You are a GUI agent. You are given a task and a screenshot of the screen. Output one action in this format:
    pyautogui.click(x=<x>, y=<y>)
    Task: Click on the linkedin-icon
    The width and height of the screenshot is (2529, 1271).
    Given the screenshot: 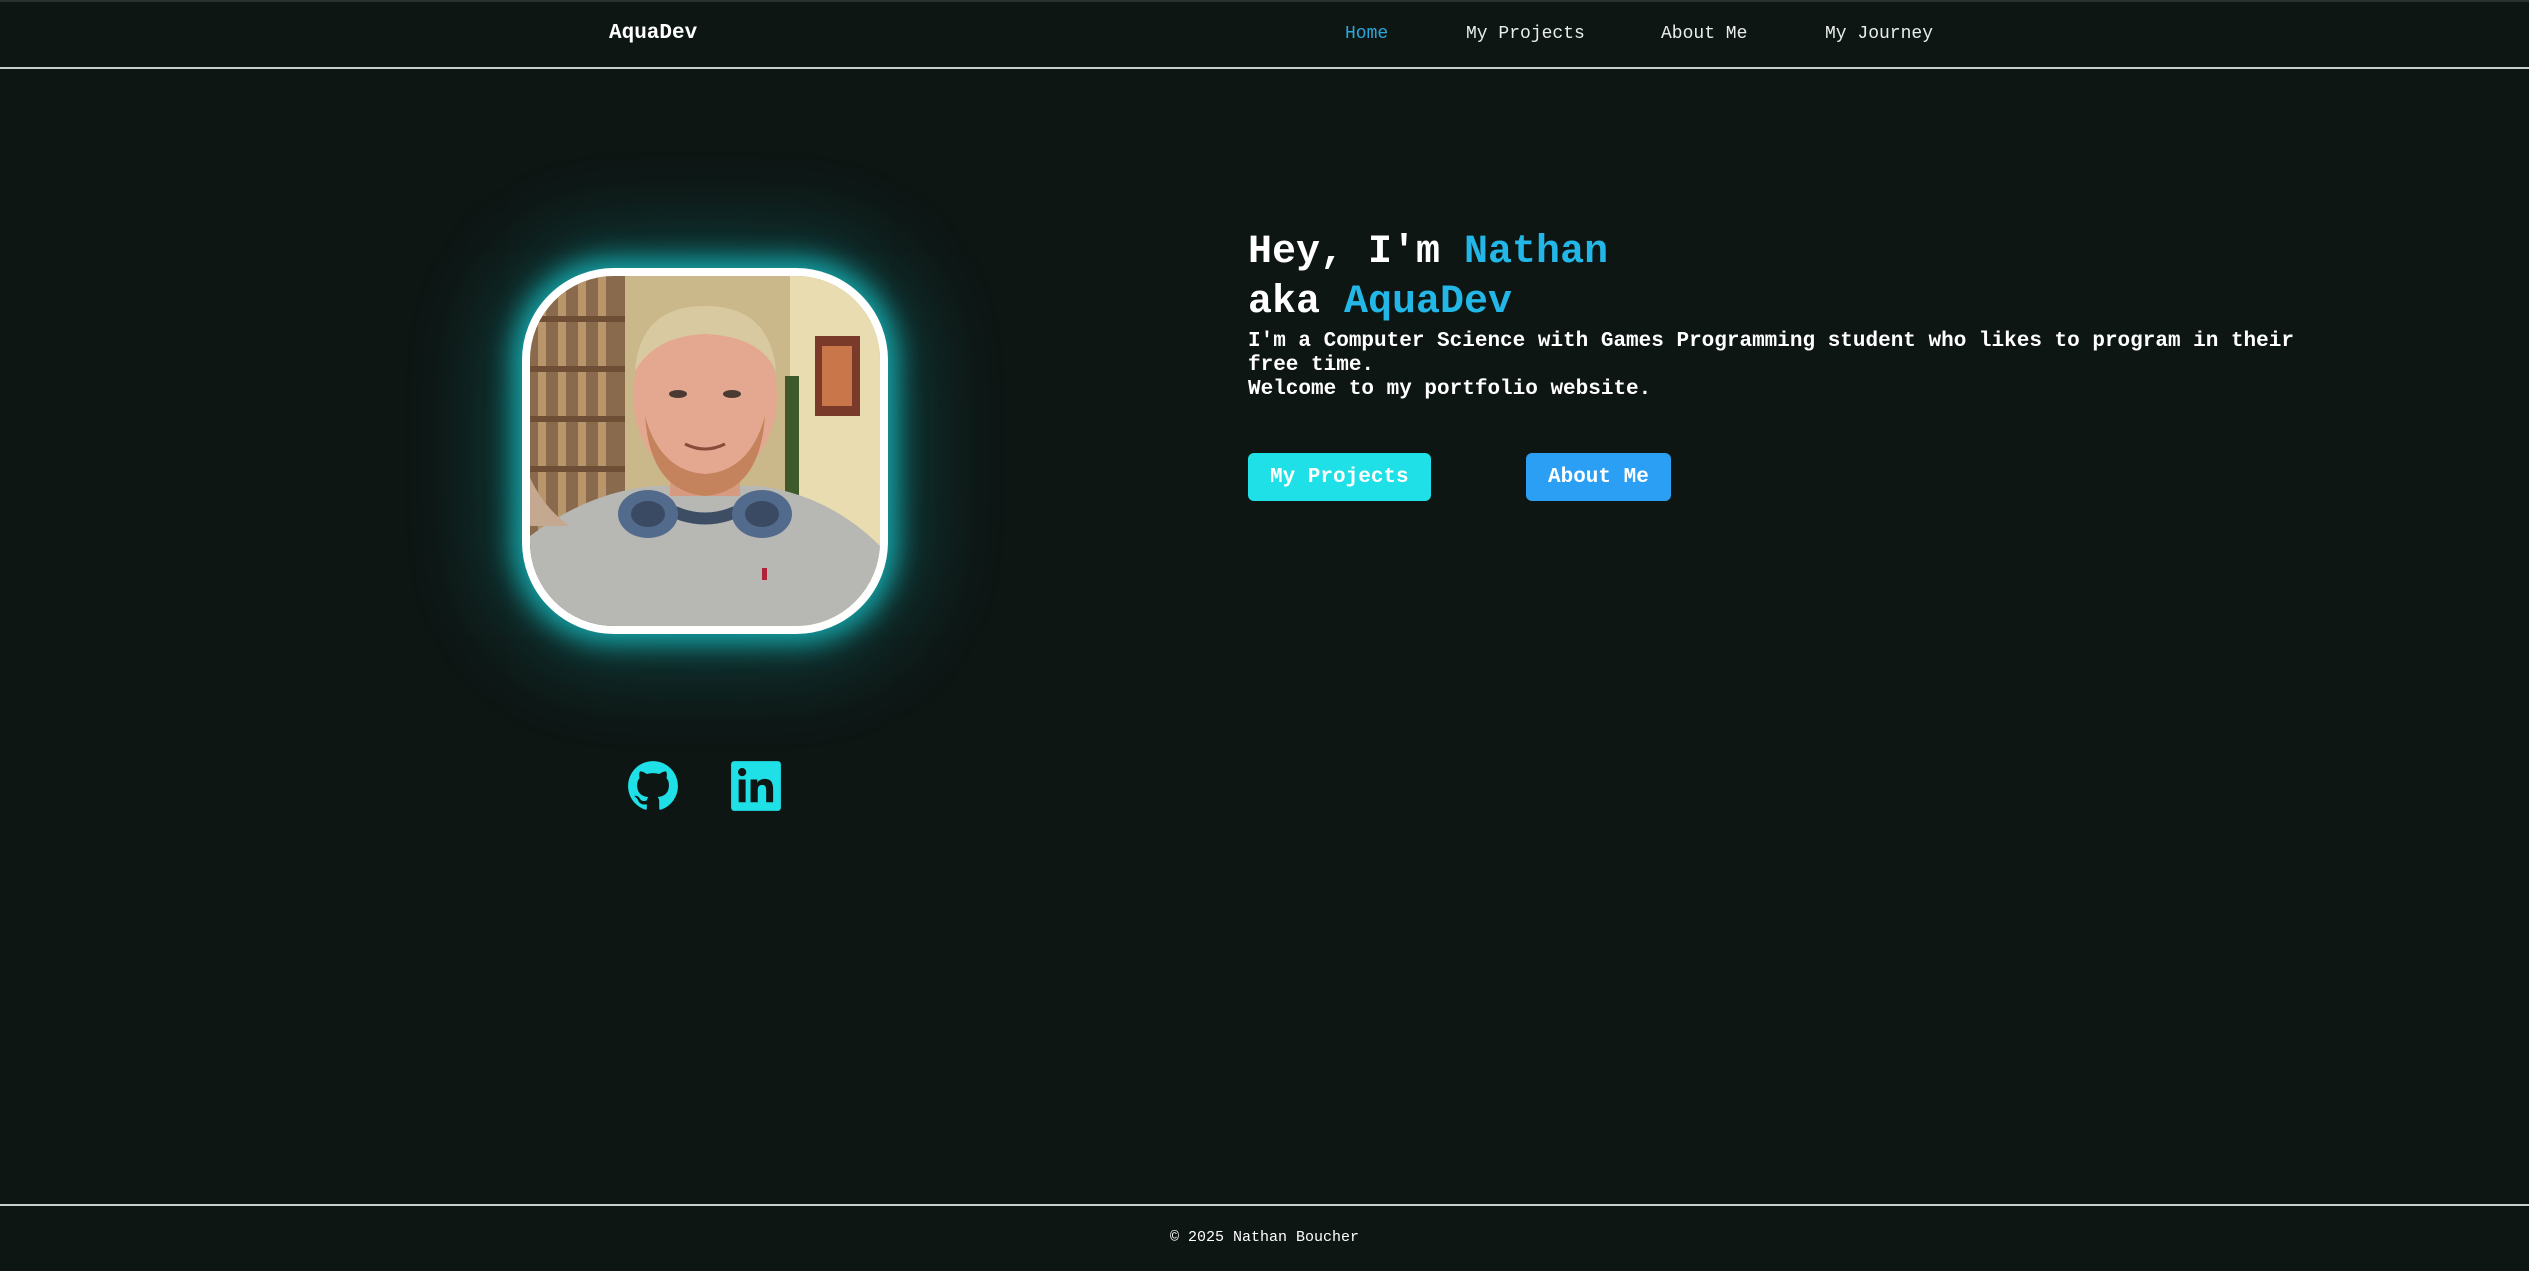 What is the action you would take?
    pyautogui.click(x=756, y=786)
    